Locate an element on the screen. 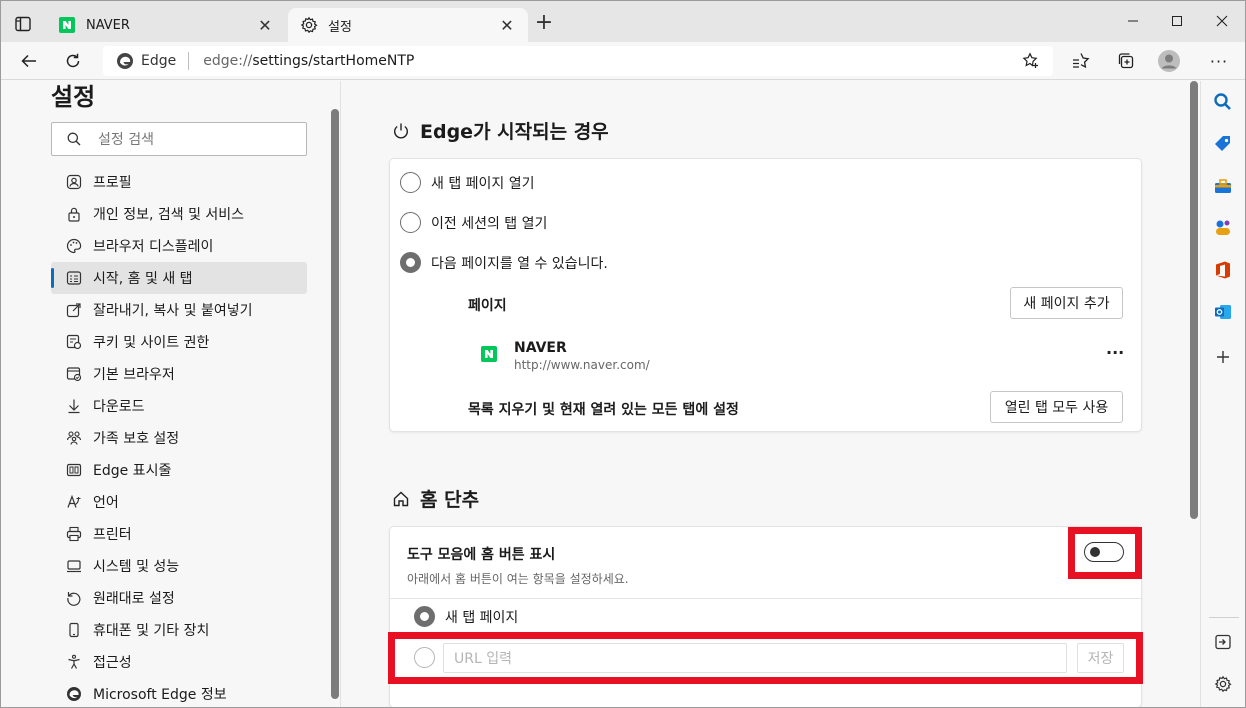 Image resolution: width=1246 pixels, height=708 pixels. use-open-tabs-button: 열린 탭 모두 사용 is located at coordinates (1056, 407).